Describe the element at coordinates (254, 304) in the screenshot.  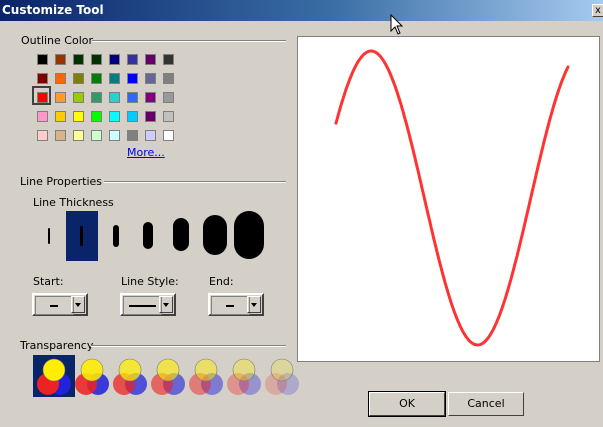
I see `end-cap-chevron-down-icon` at that location.